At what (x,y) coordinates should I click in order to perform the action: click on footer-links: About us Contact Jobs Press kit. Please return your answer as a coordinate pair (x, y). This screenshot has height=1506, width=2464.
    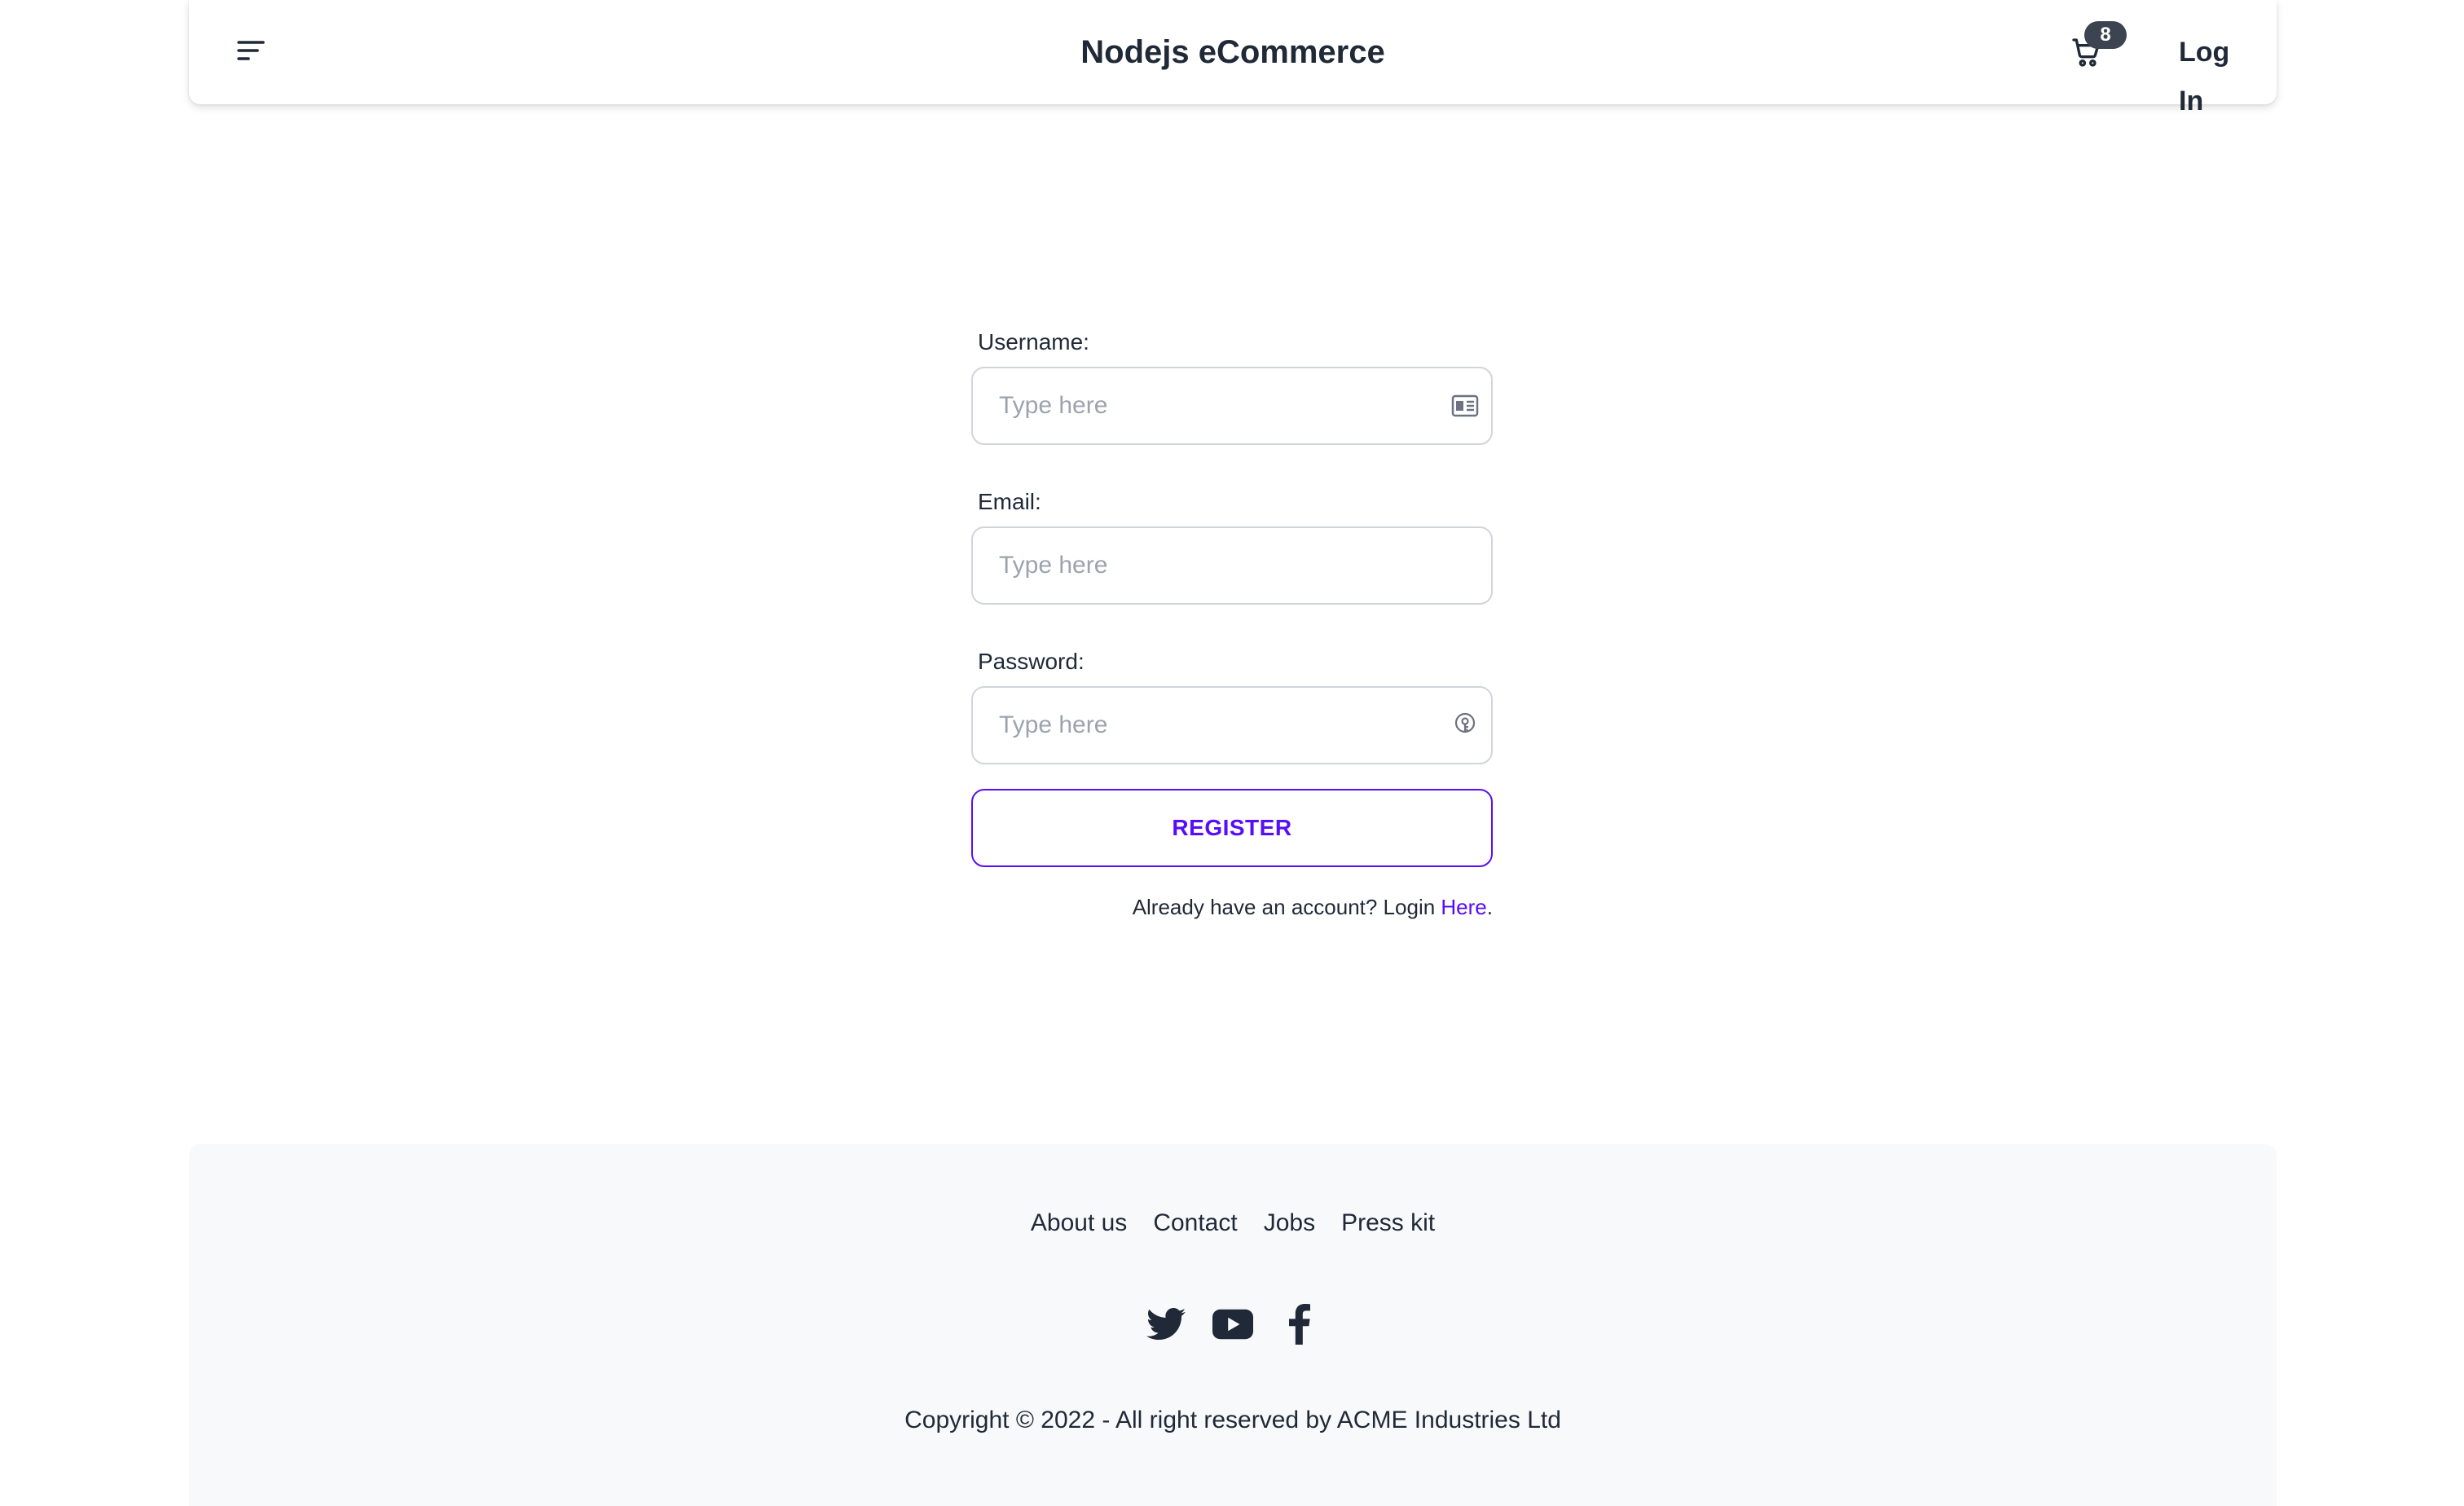
    Looking at the image, I should click on (1233, 1223).